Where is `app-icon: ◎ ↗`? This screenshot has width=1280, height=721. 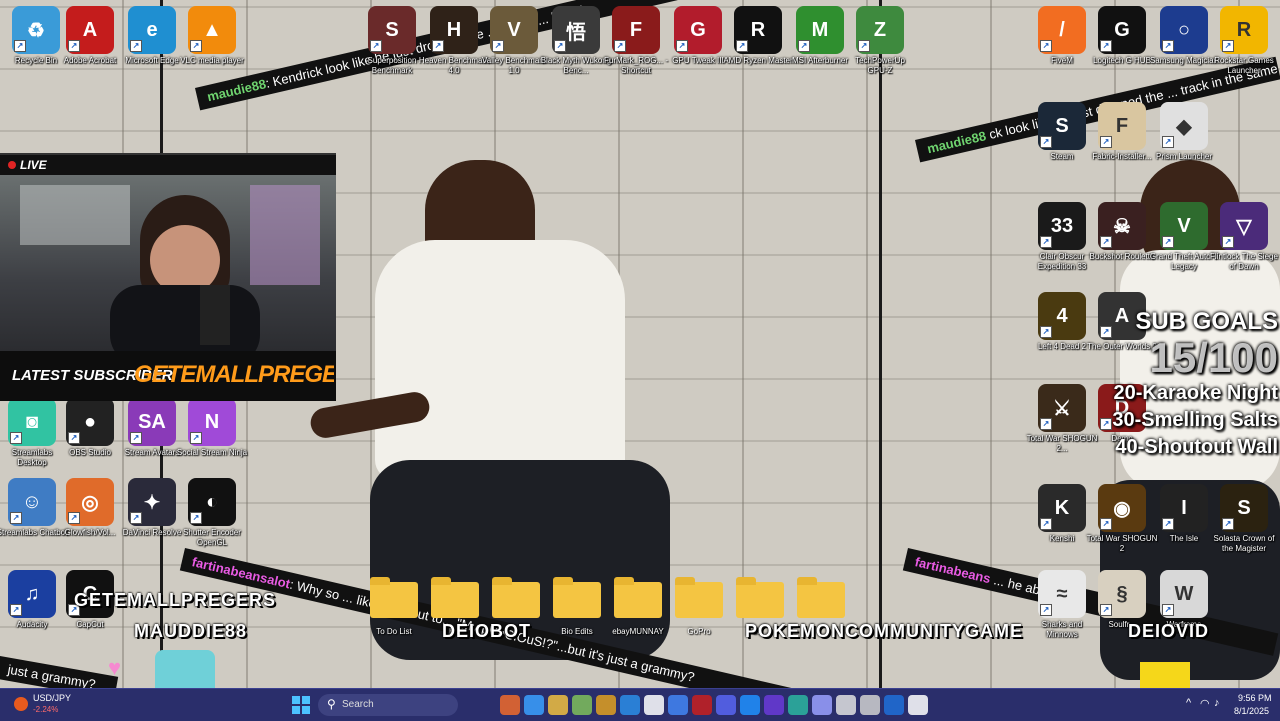
app-icon: ◎ ↗ is located at coordinates (90, 502).